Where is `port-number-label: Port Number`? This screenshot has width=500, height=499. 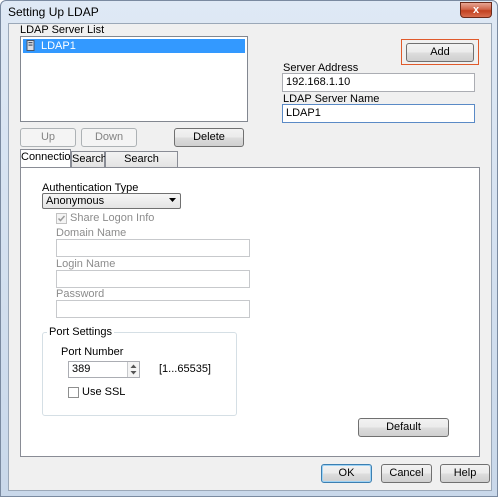
port-number-label: Port Number is located at coordinates (92, 352).